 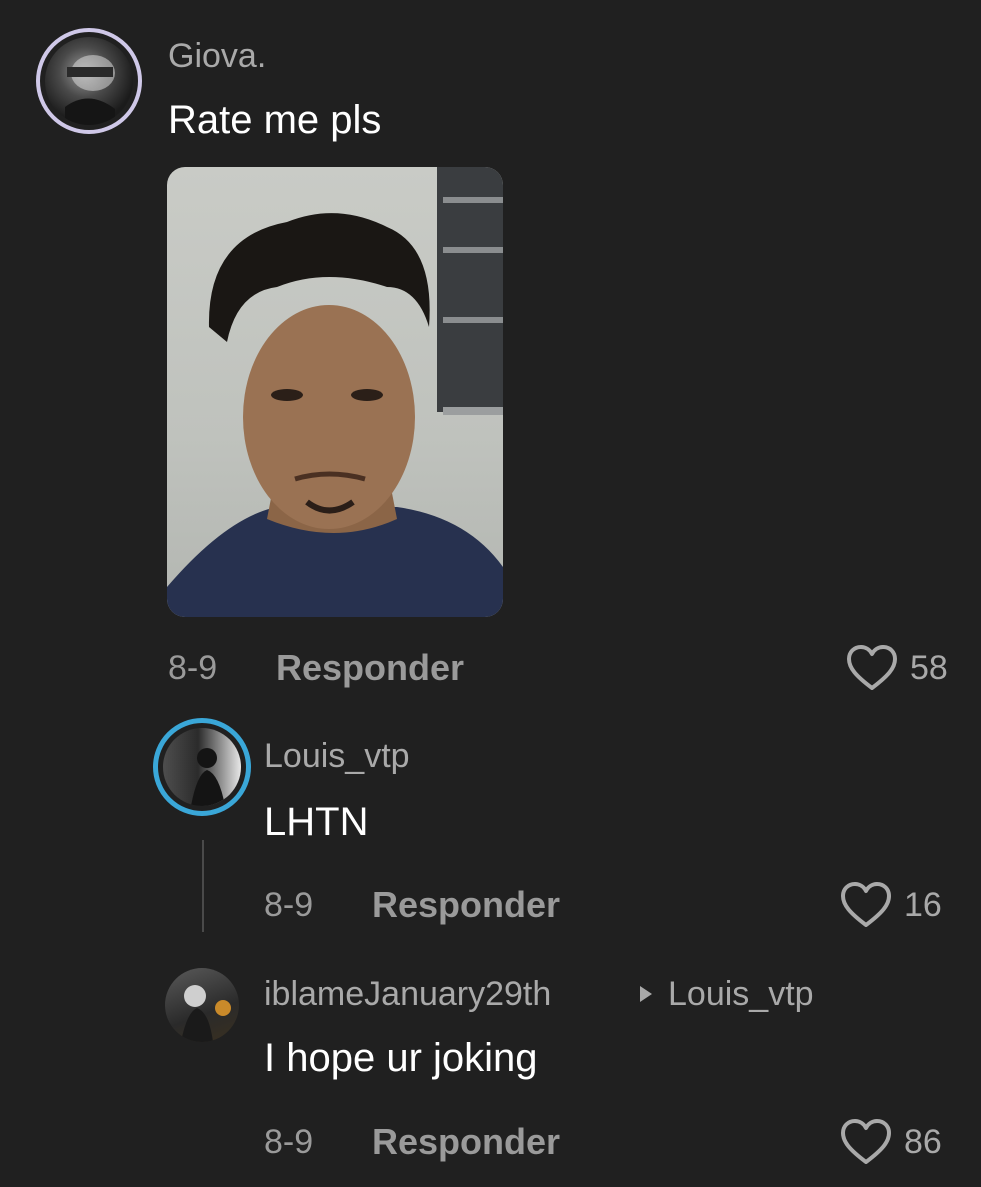 I want to click on avatar-iblamejanuary29th, so click(x=202, y=1005).